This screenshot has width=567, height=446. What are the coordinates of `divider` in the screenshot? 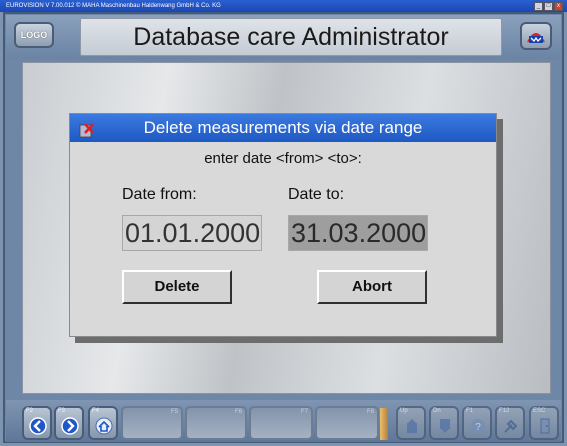 It's located at (384, 424).